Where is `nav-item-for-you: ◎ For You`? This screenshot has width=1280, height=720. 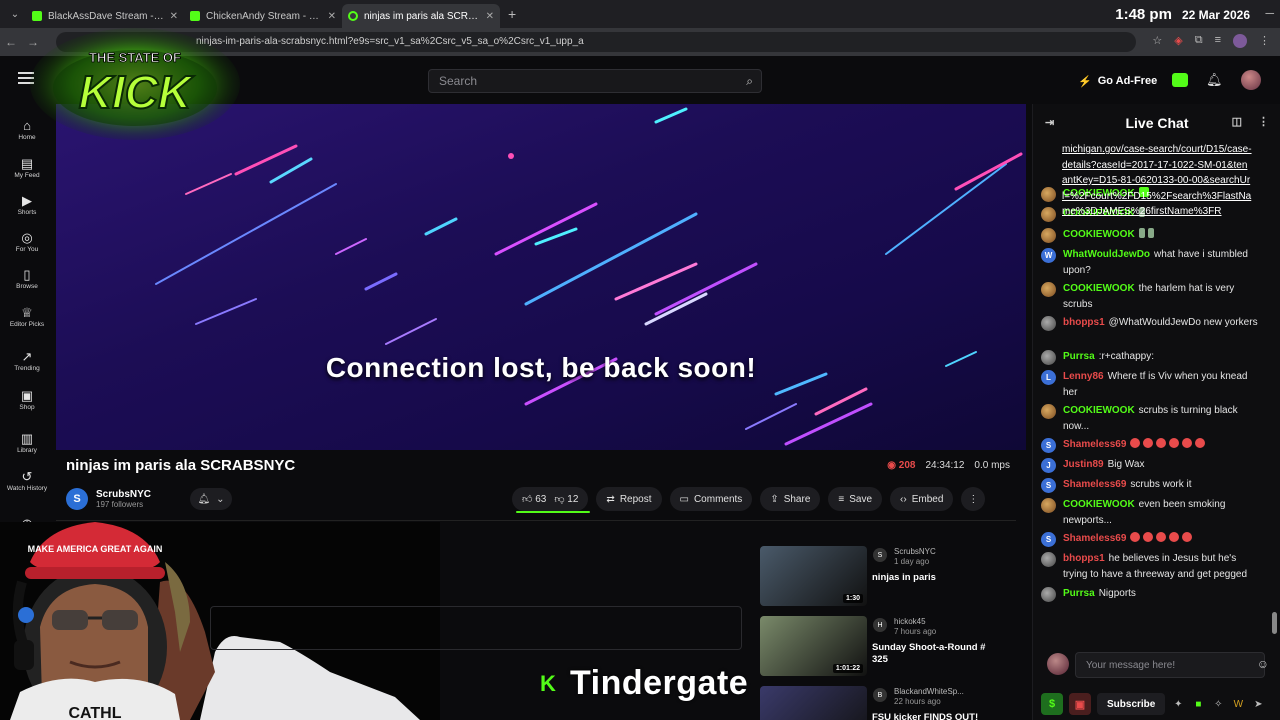 nav-item-for-you: ◎ For You is located at coordinates (27, 242).